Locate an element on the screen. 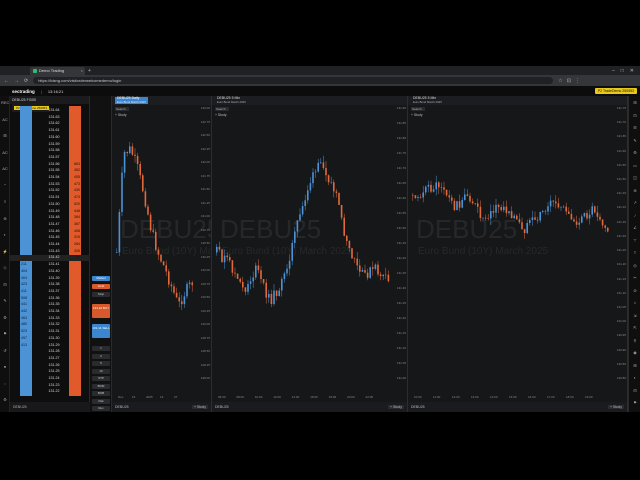 This screenshot has width=640, height=480. quantity-button: 2 is located at coordinates (101, 356).